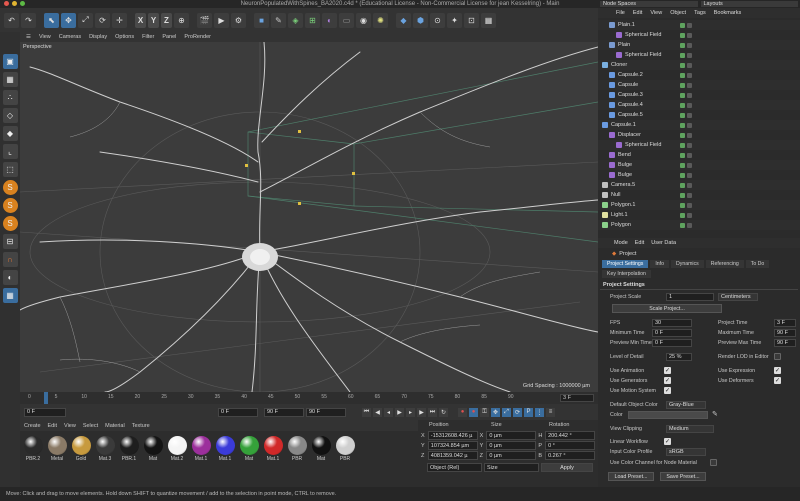 The width and height of the screenshot is (800, 501). What do you see at coordinates (679, 357) in the screenshot?
I see `lod-field: 25 %` at bounding box center [679, 357].